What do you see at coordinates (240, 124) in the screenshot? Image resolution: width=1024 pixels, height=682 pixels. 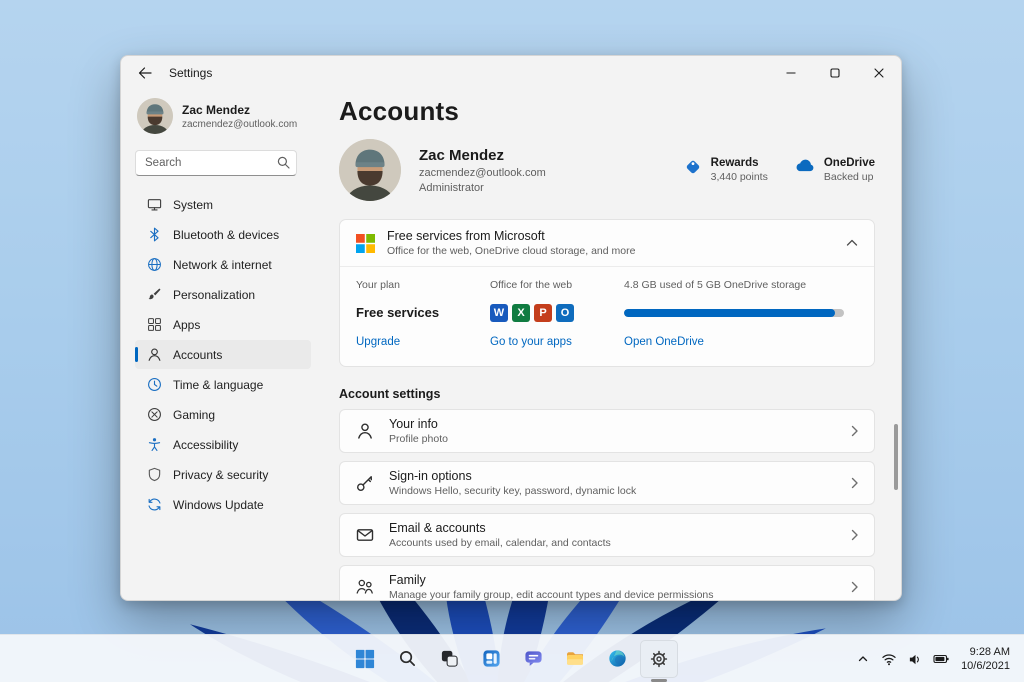 I see `sidebar-user-email: zacmendez@outlook.com` at bounding box center [240, 124].